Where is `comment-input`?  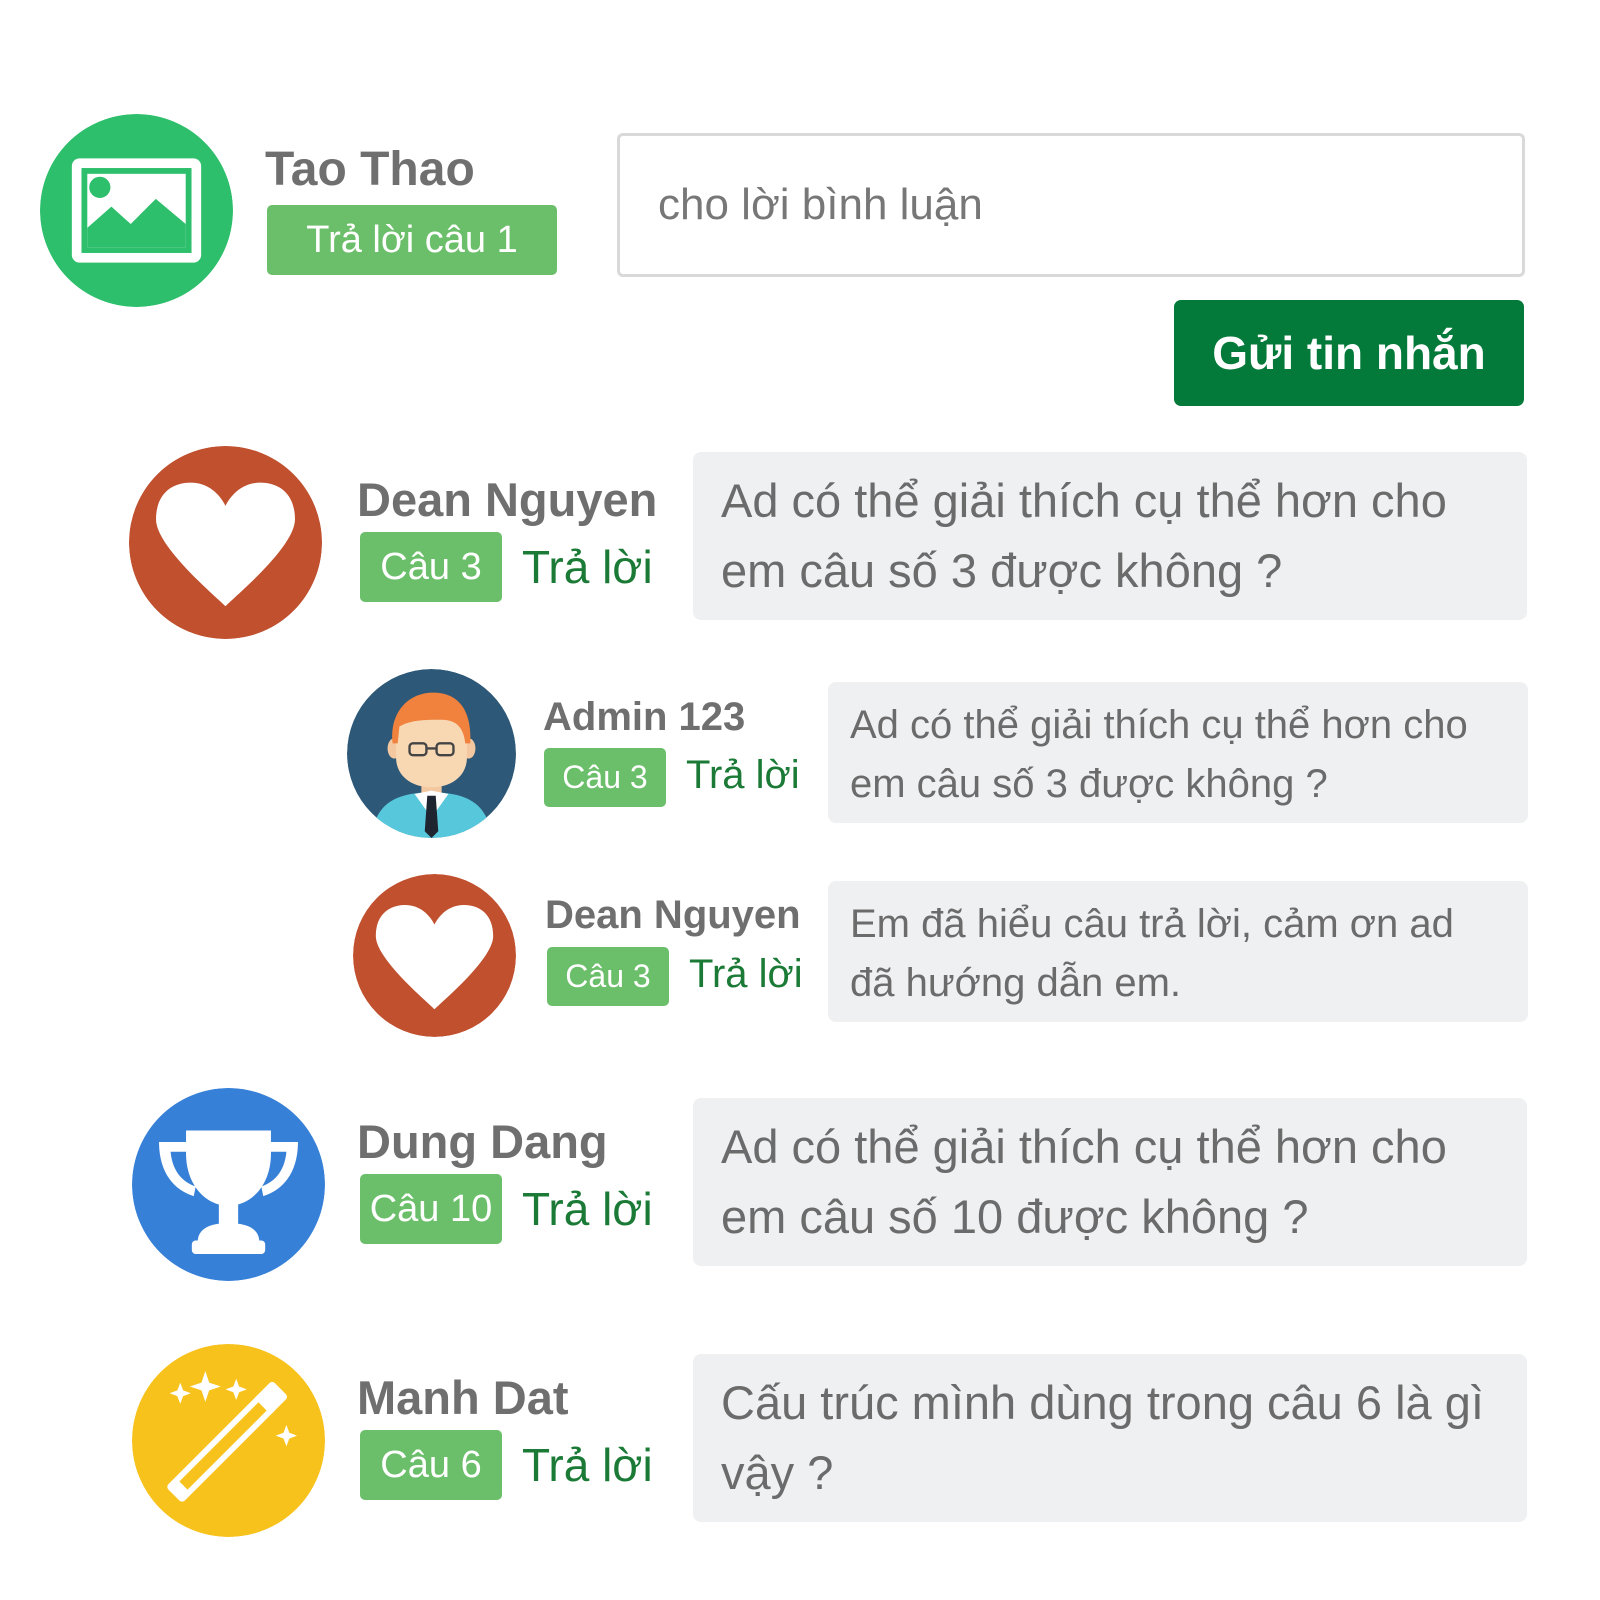
comment-input is located at coordinates (1071, 205).